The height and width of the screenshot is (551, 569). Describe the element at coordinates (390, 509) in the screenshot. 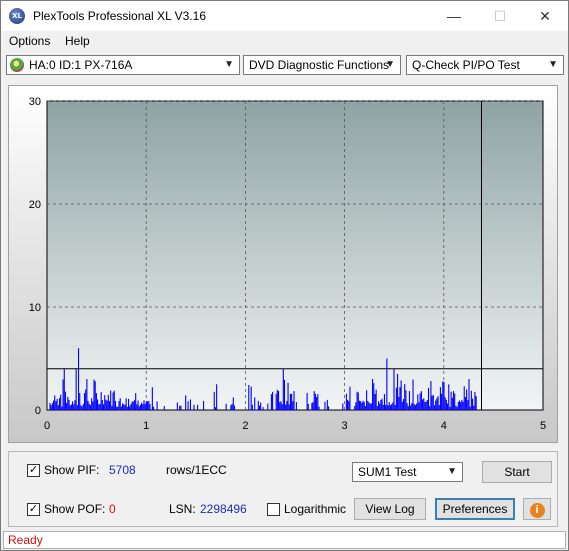

I see `view-log-button: View Log` at that location.